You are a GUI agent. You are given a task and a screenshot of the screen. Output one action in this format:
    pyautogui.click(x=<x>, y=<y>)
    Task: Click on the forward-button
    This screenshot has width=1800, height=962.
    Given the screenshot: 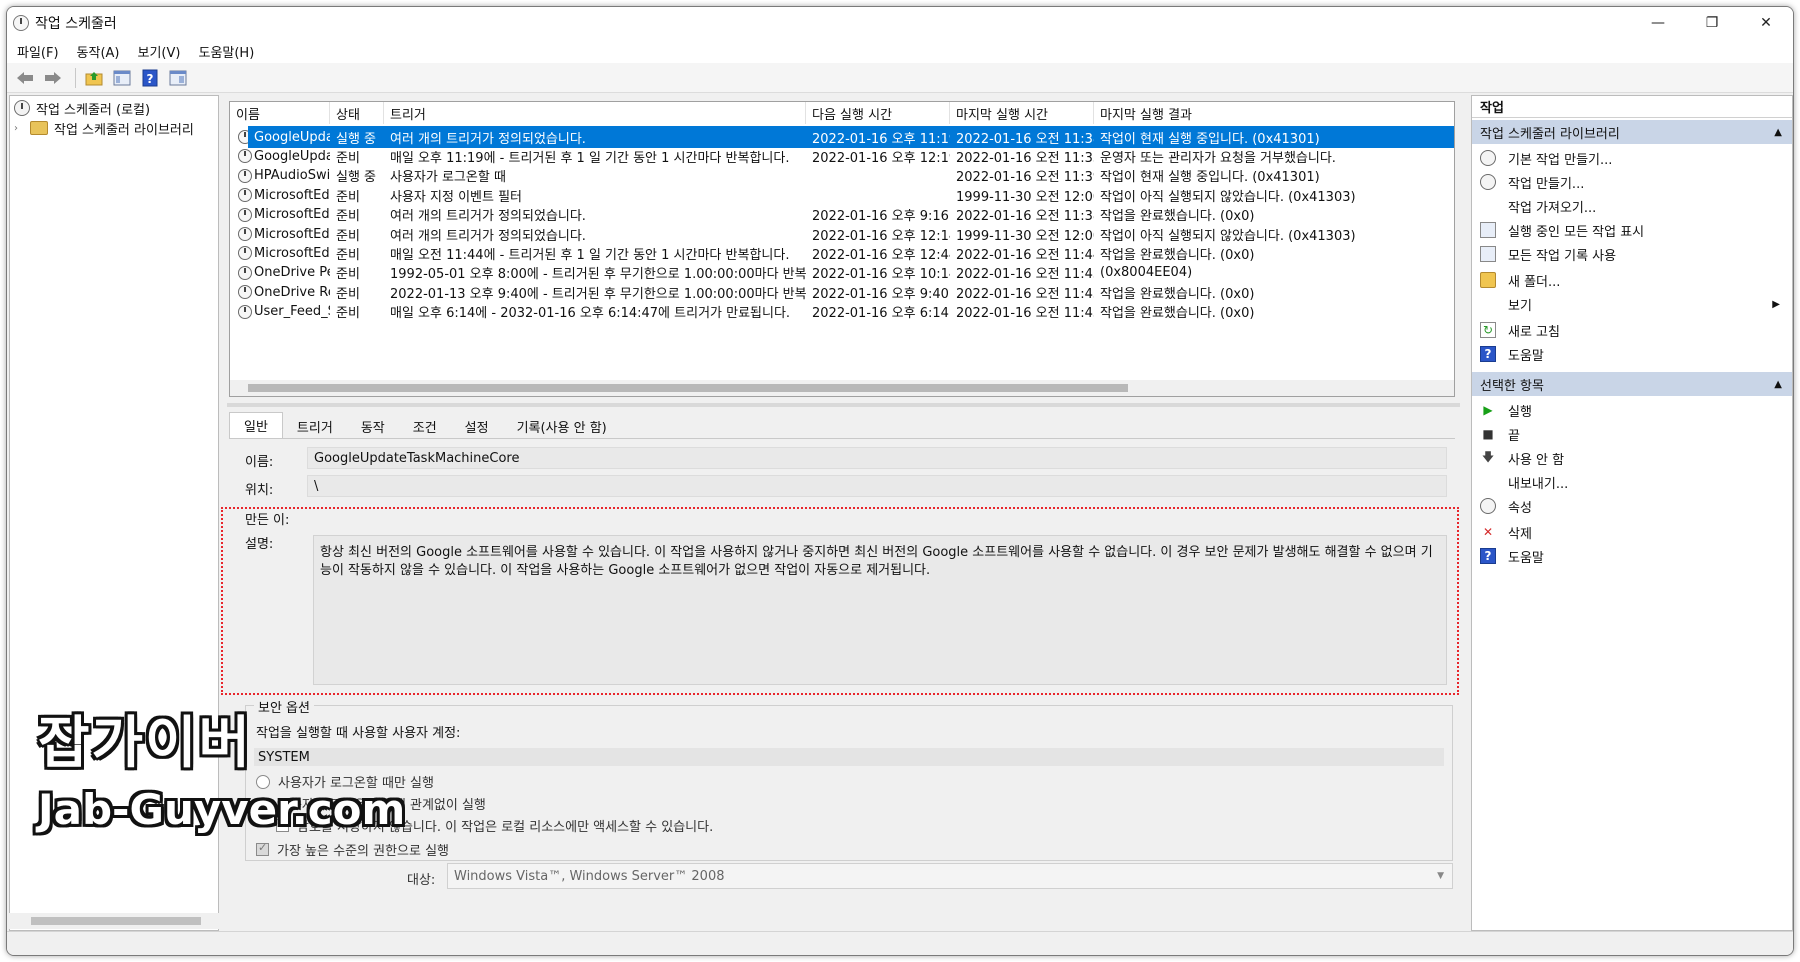 What is the action you would take?
    pyautogui.click(x=53, y=78)
    